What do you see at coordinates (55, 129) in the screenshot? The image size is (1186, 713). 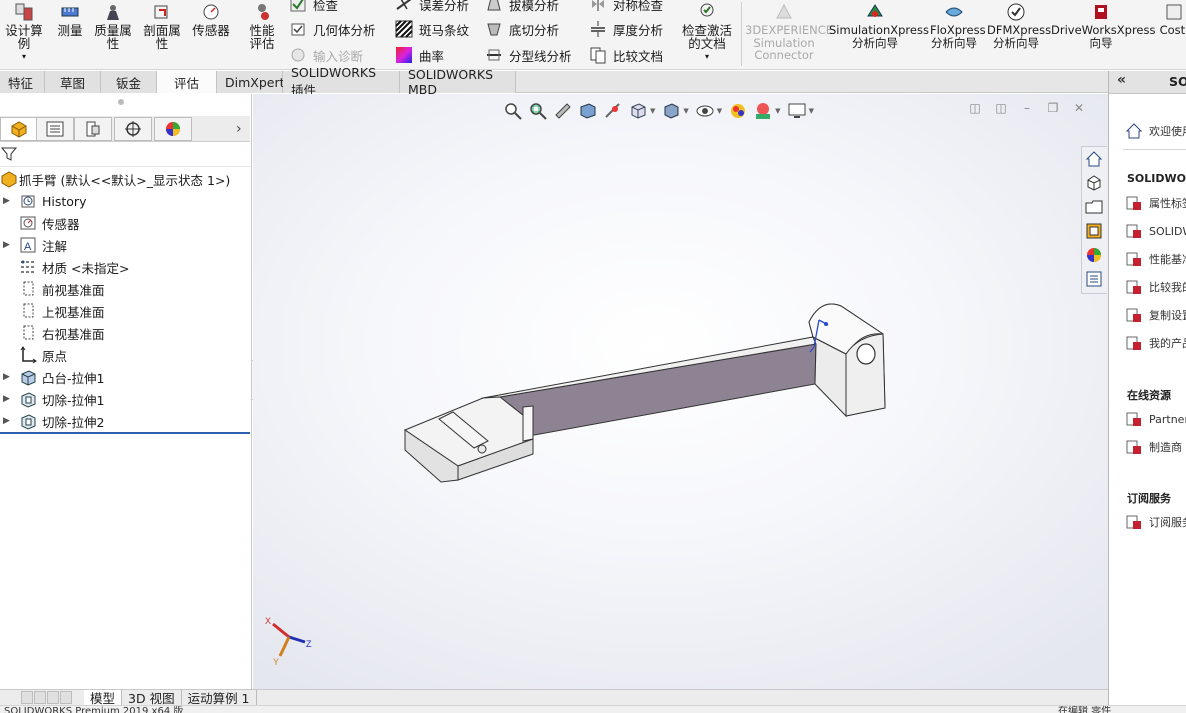 I see `tab-property-manager` at bounding box center [55, 129].